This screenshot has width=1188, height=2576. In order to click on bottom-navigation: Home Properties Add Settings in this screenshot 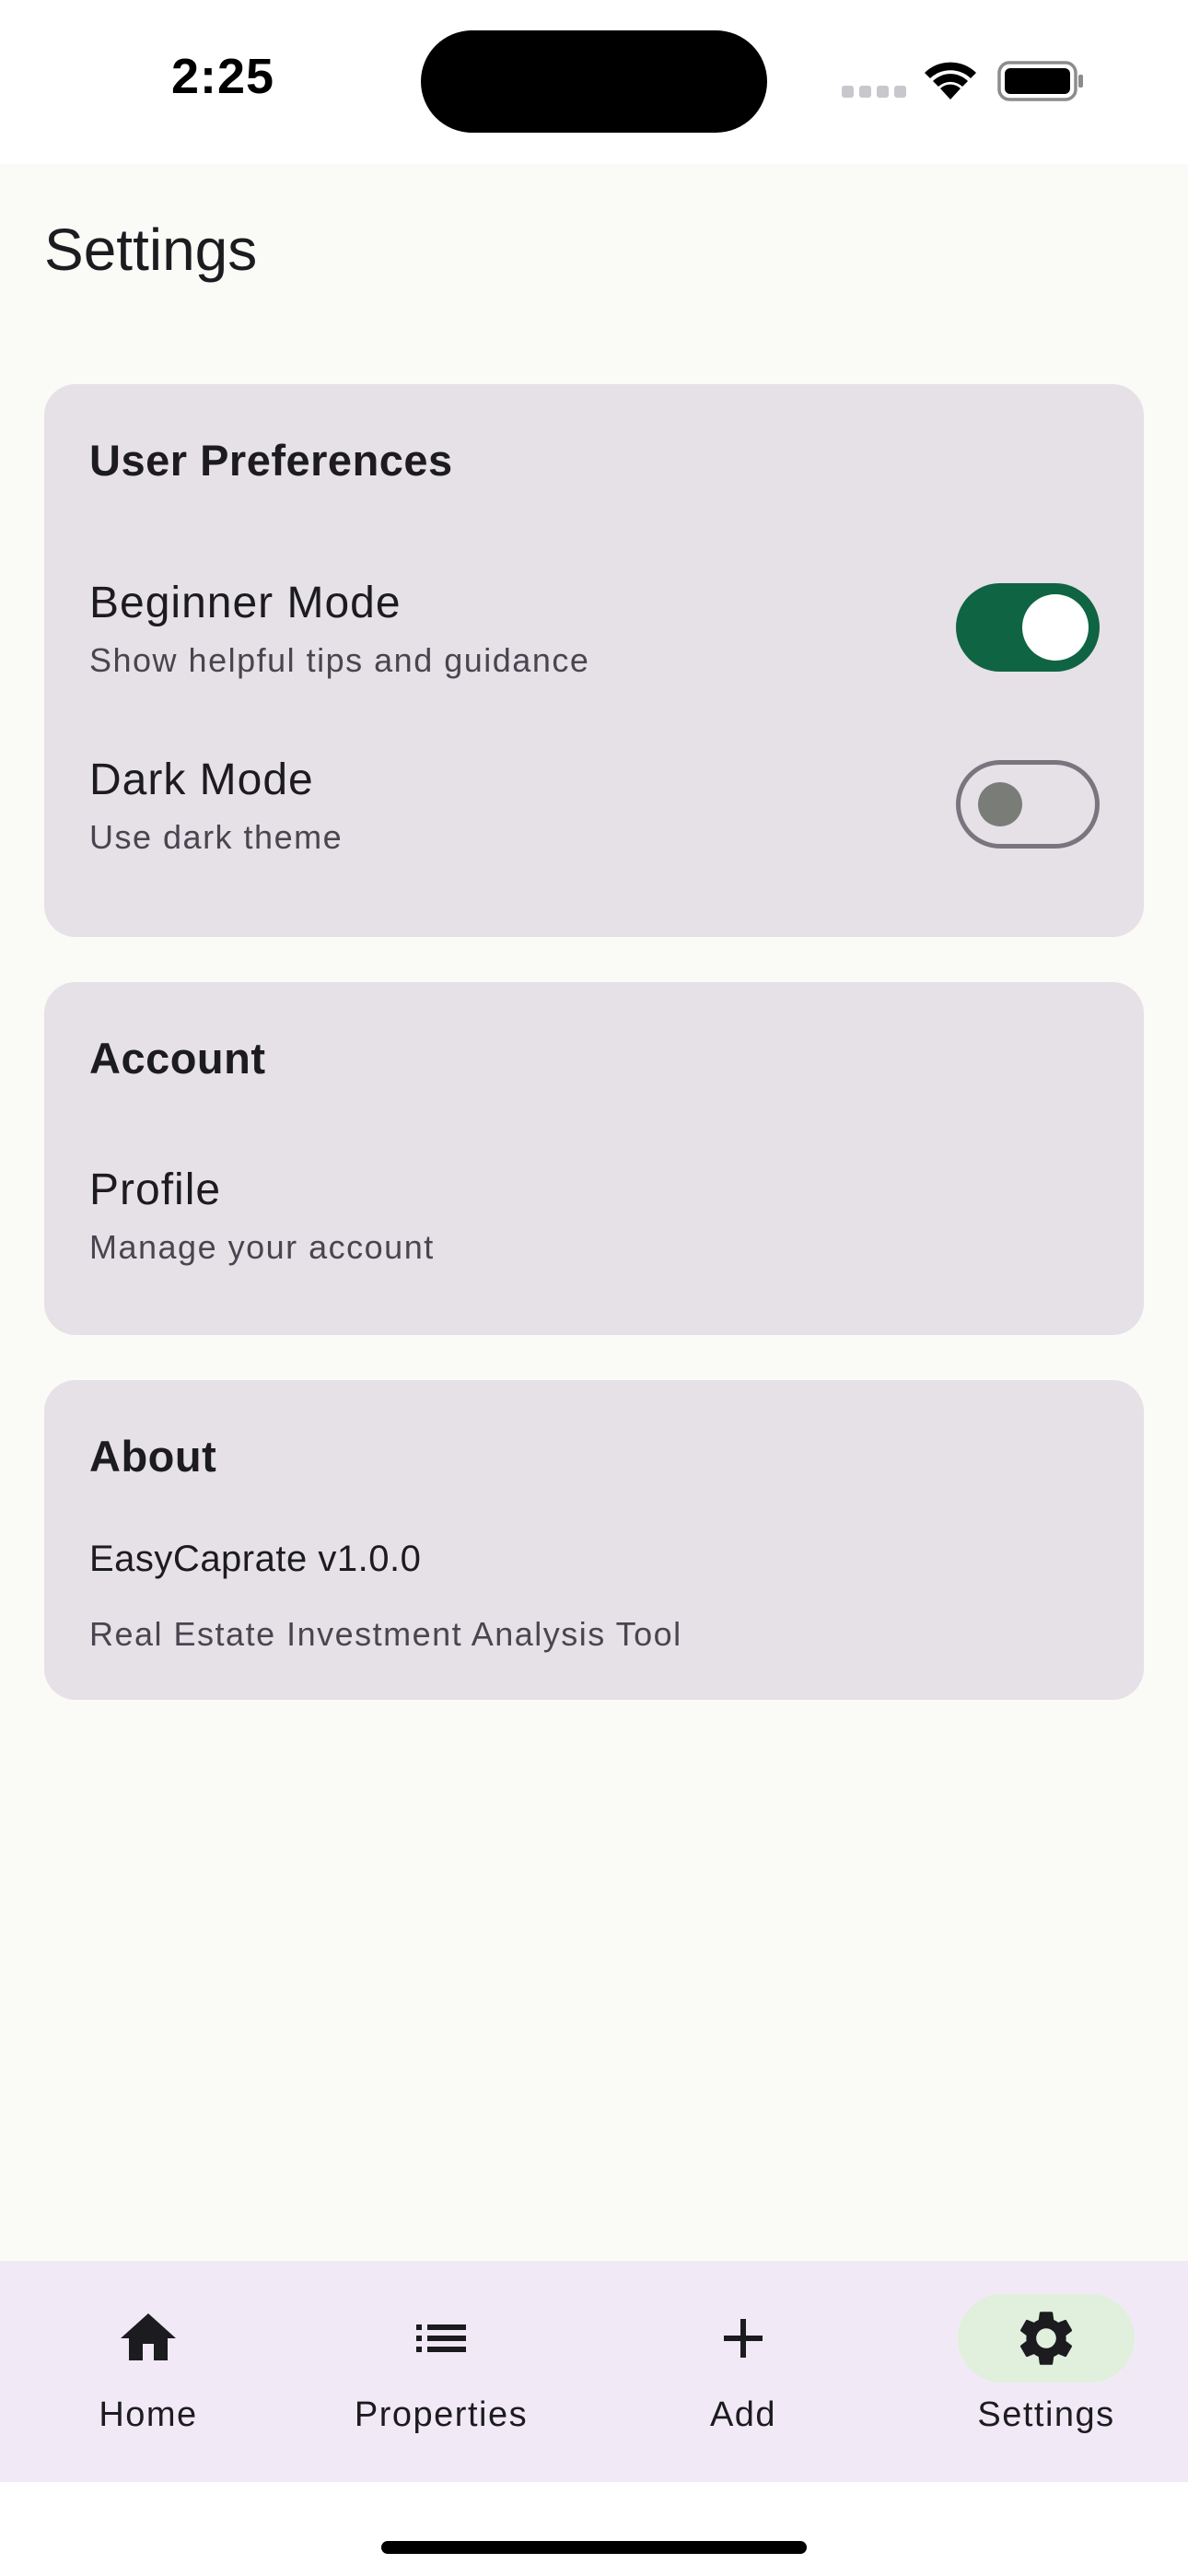, I will do `click(594, 2371)`.